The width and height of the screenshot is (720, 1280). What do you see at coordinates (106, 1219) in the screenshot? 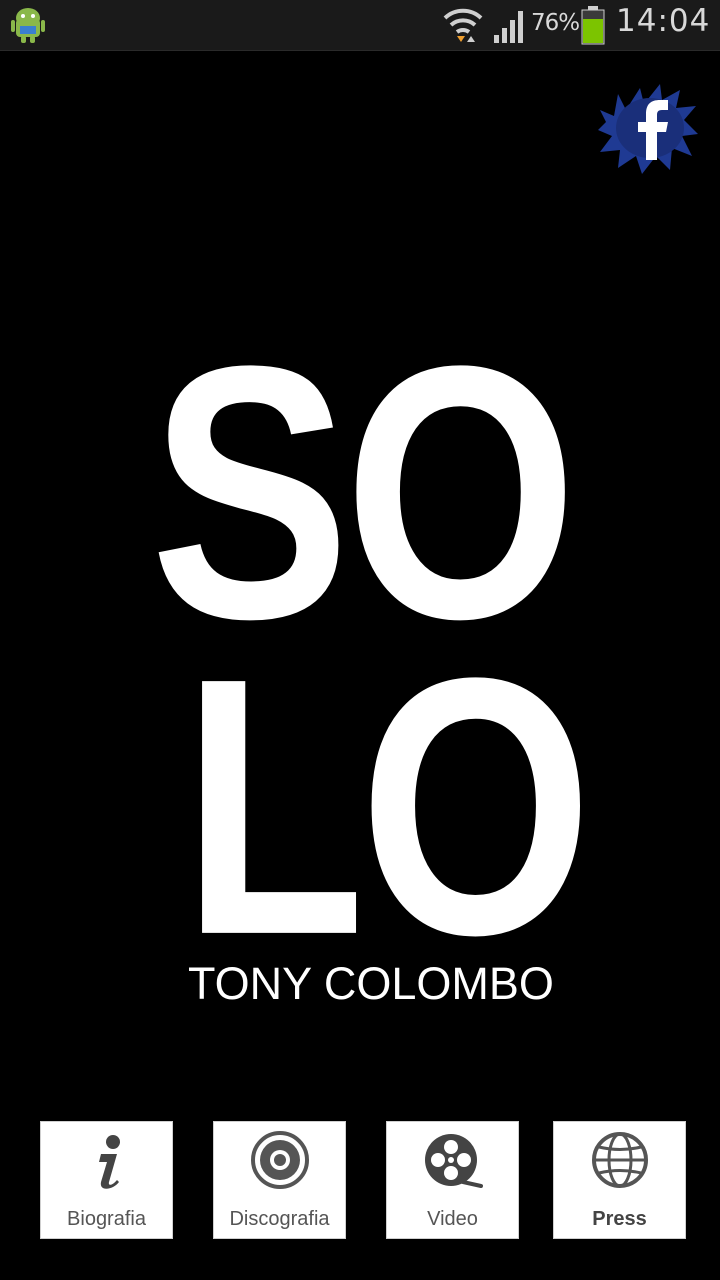
I see `biografia-label: Biografia` at bounding box center [106, 1219].